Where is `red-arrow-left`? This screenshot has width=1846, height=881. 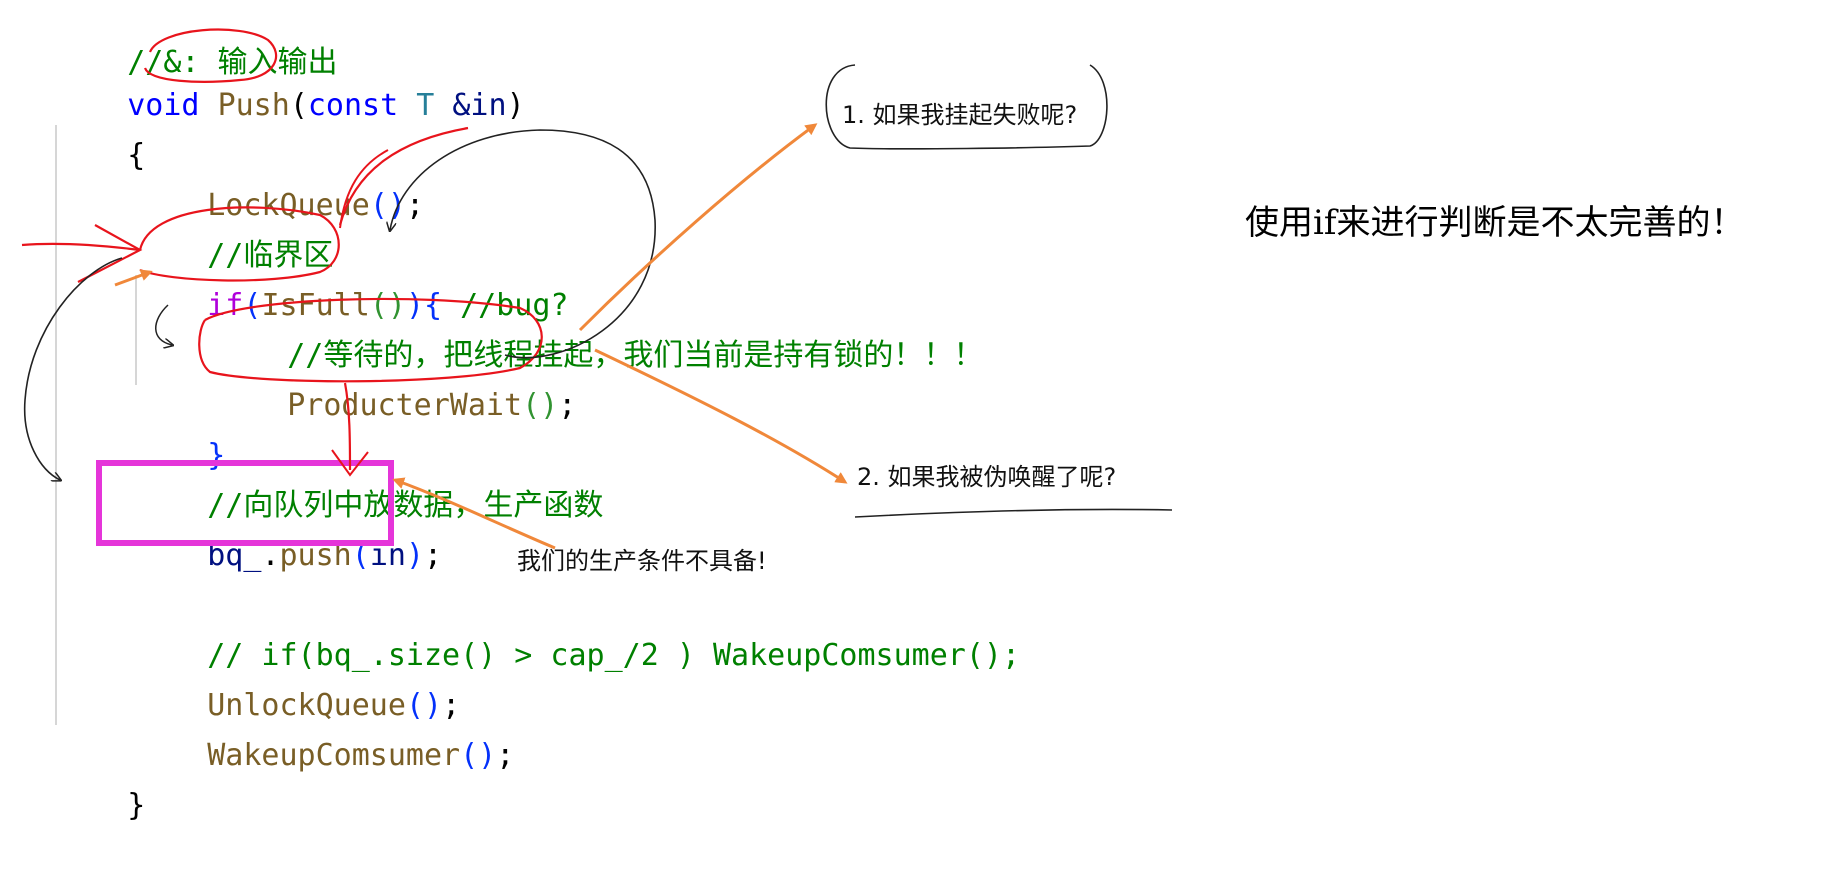 red-arrow-left is located at coordinates (81, 247).